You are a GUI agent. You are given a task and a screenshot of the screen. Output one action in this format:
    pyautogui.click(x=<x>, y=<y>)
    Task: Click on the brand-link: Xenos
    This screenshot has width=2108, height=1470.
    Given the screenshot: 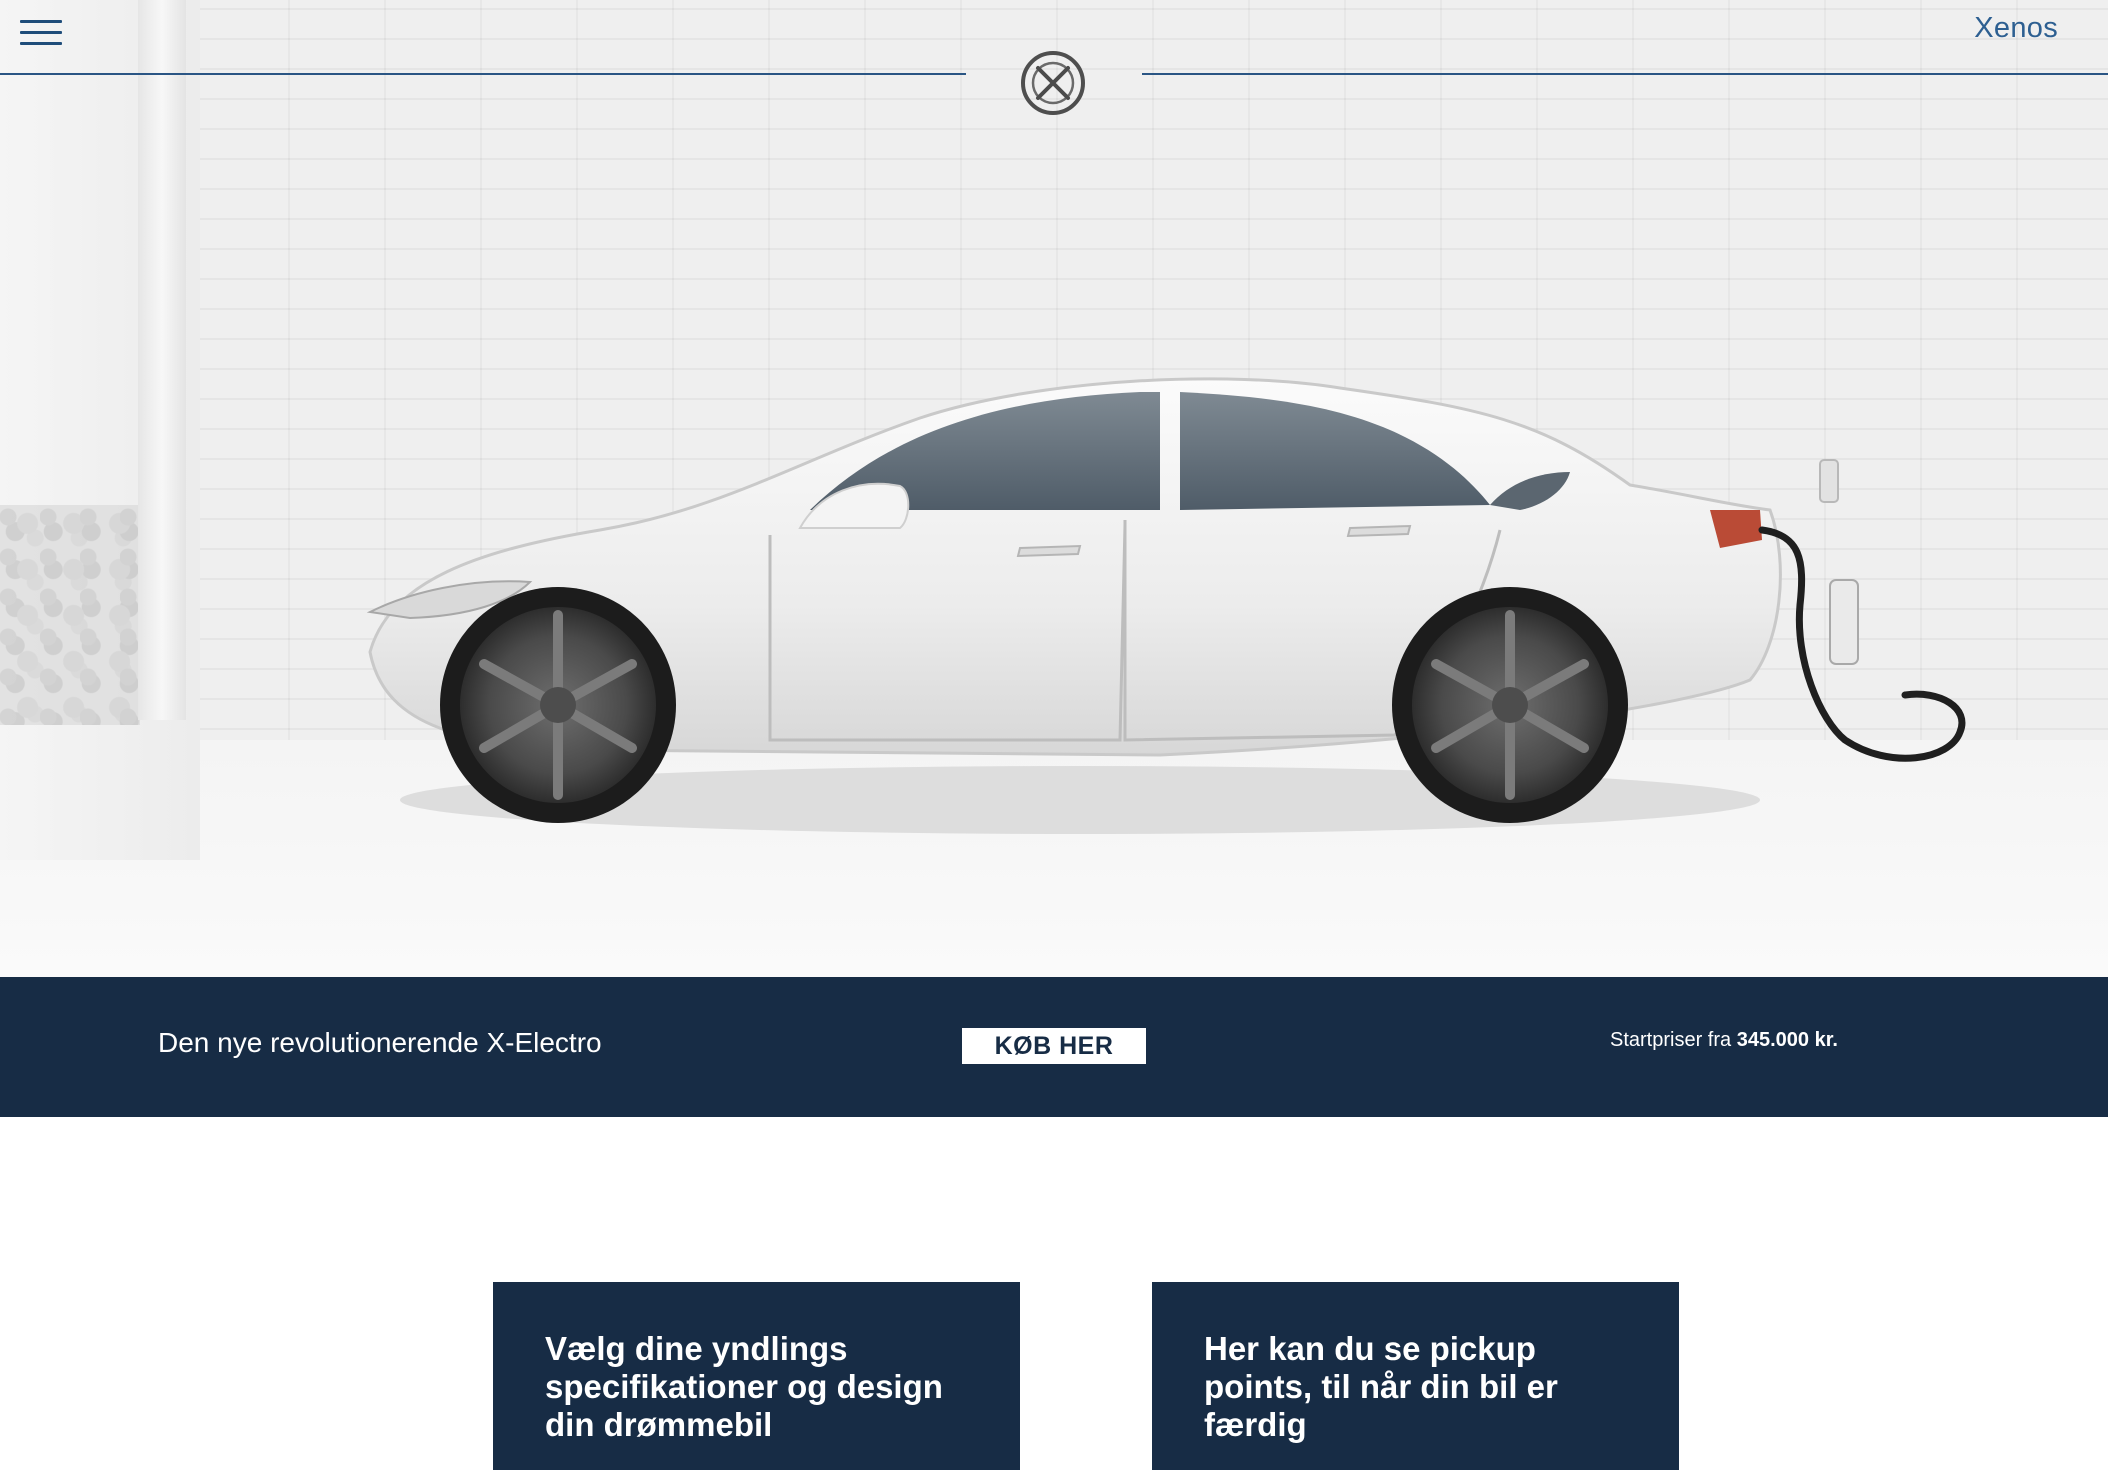 What is the action you would take?
    pyautogui.click(x=2016, y=28)
    